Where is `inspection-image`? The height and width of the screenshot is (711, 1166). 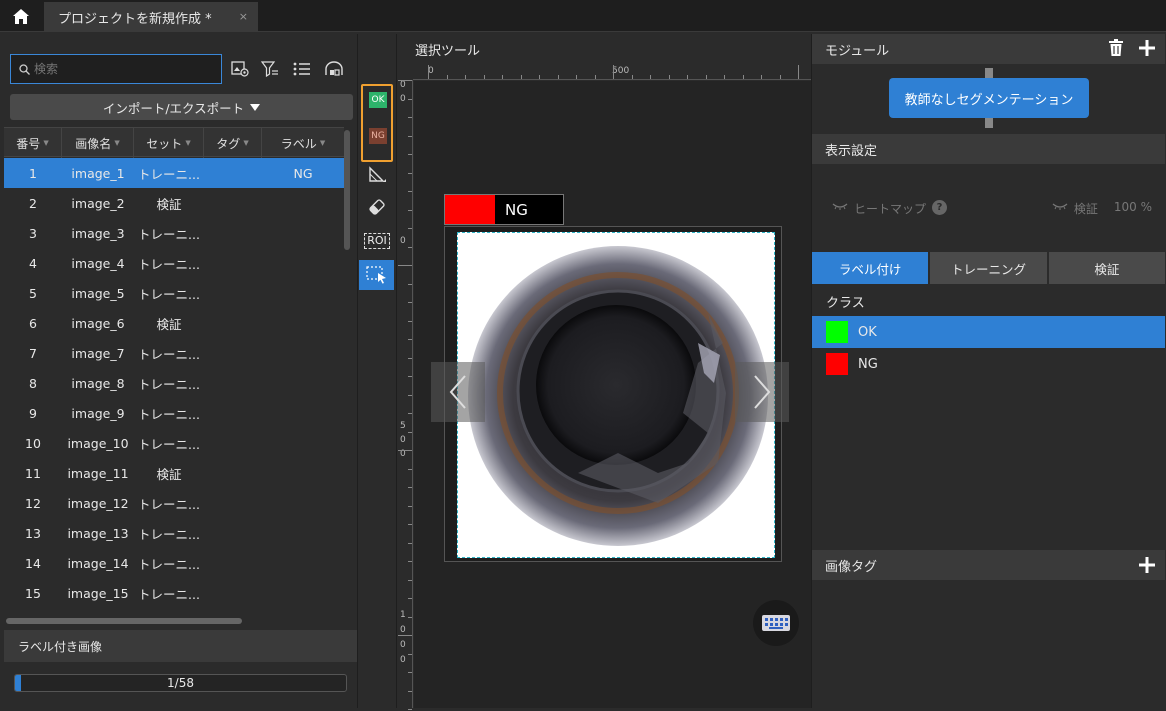
inspection-image is located at coordinates (616, 395).